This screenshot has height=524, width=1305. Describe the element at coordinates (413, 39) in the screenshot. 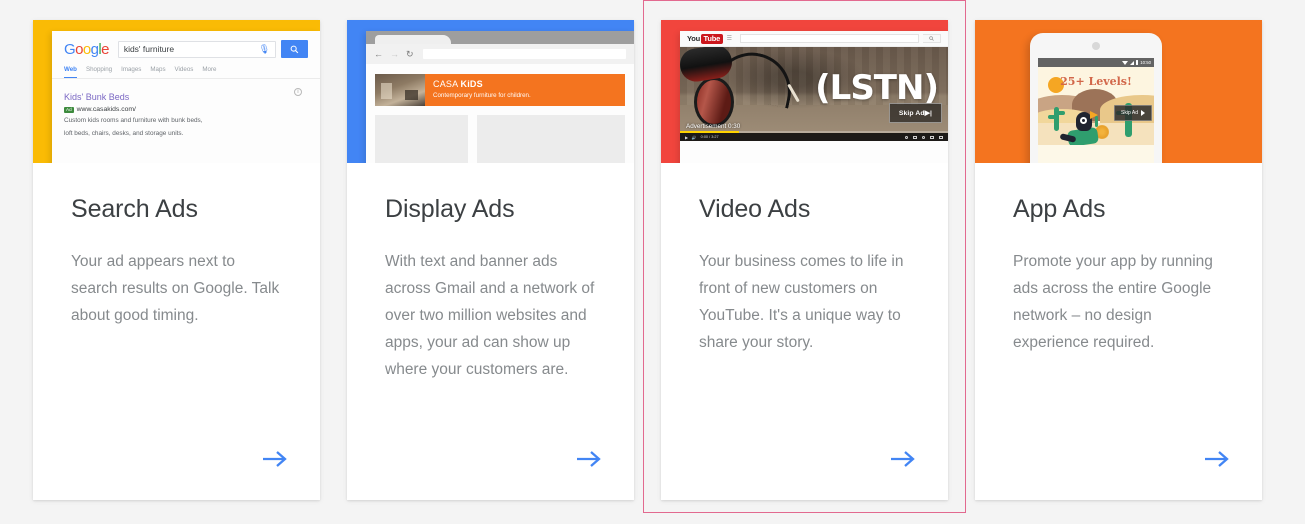

I see `browser-tab` at that location.